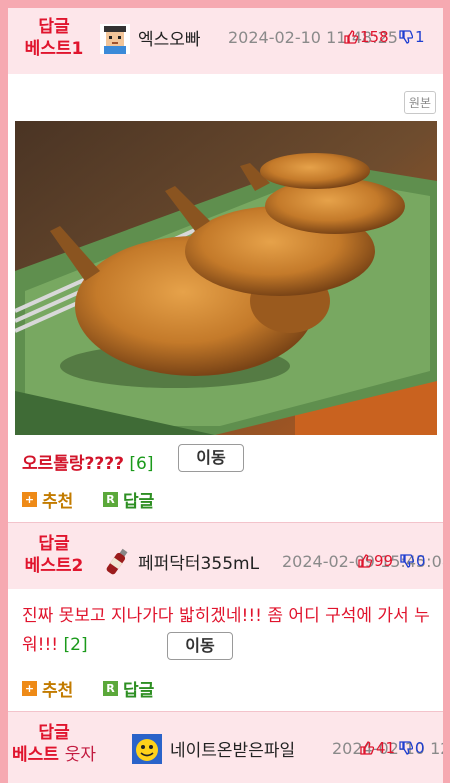  Describe the element at coordinates (54, 38) in the screenshot. I see `best-badge: 답글 베스트1` at that location.